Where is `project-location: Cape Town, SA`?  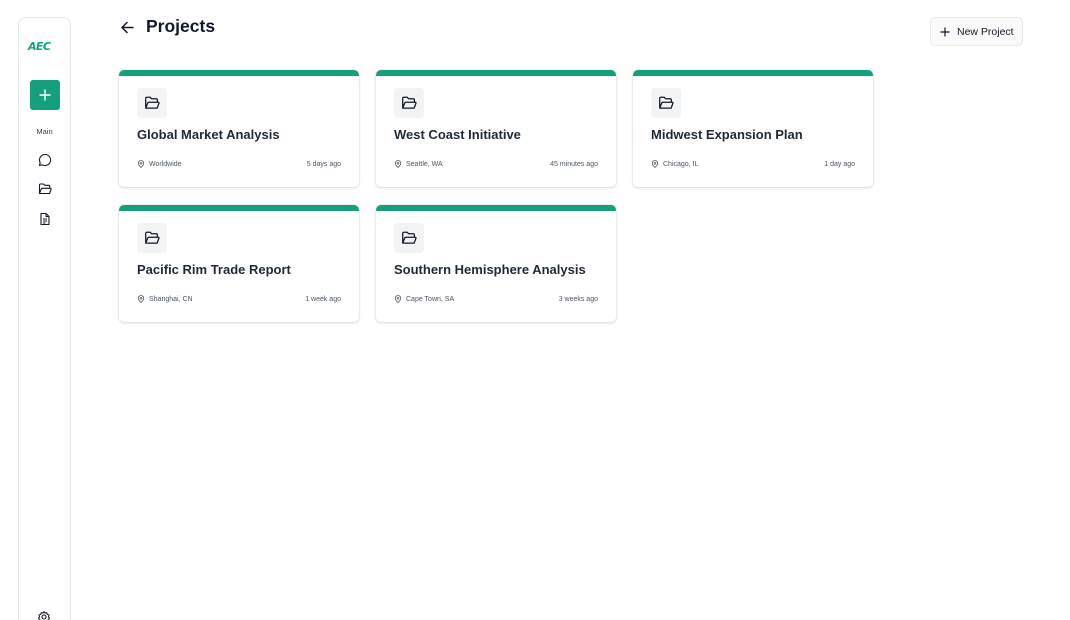 project-location: Cape Town, SA is located at coordinates (424, 299).